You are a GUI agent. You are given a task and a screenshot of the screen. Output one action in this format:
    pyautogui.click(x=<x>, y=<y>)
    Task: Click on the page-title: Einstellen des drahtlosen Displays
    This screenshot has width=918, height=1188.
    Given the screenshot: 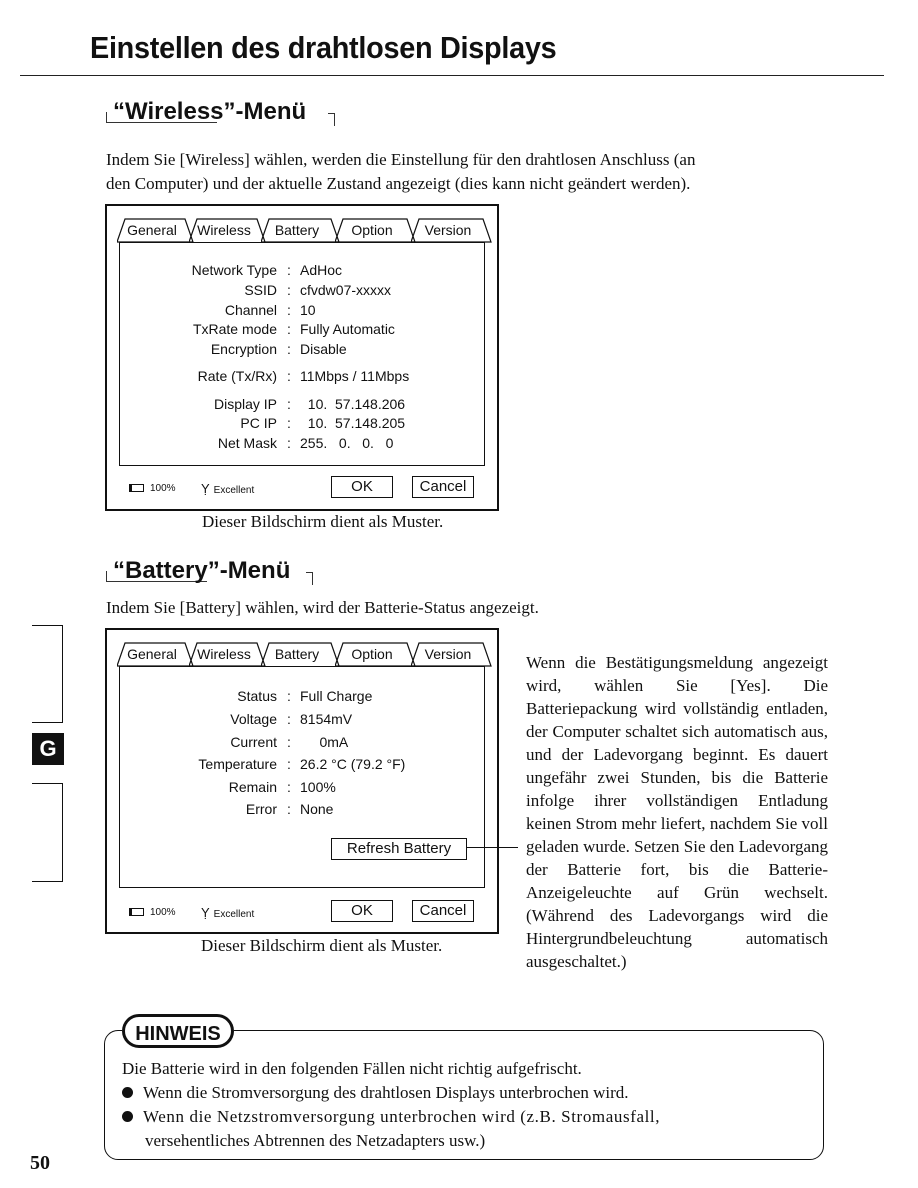 What is the action you would take?
    pyautogui.click(x=323, y=47)
    